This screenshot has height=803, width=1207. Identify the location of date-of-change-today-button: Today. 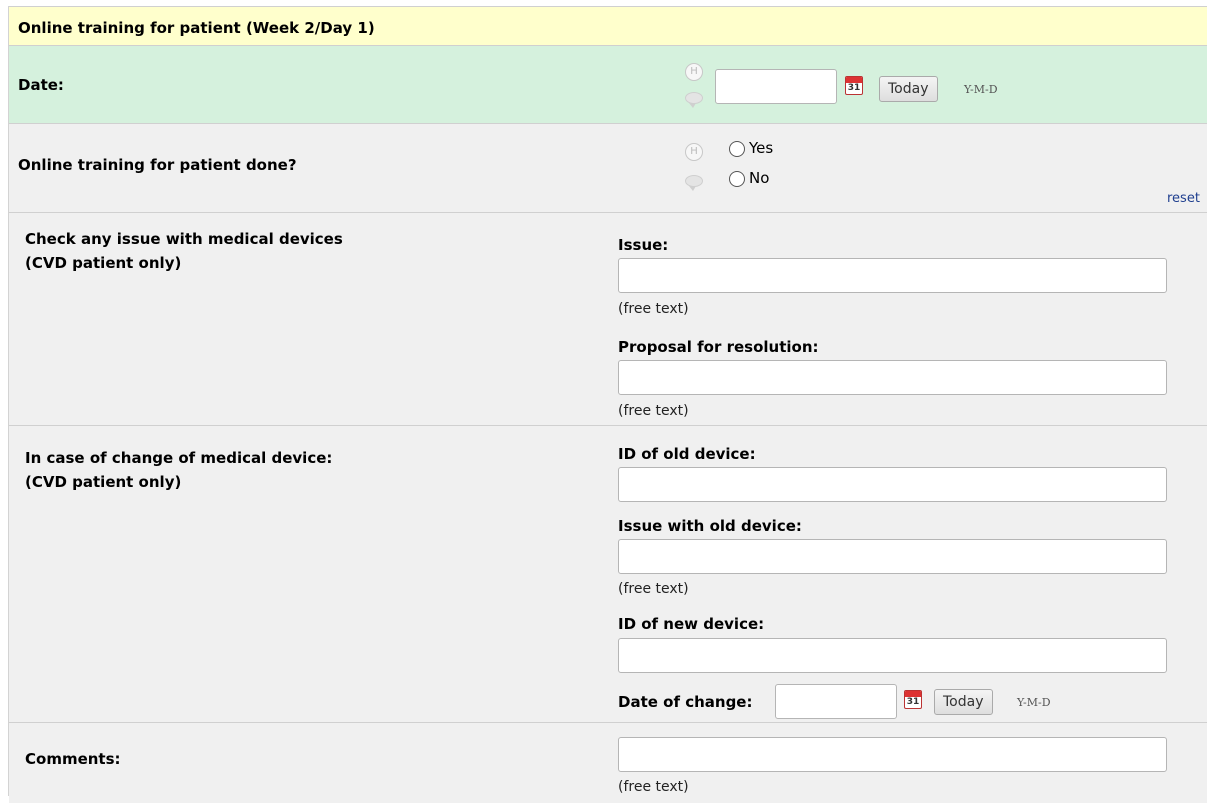
(963, 702).